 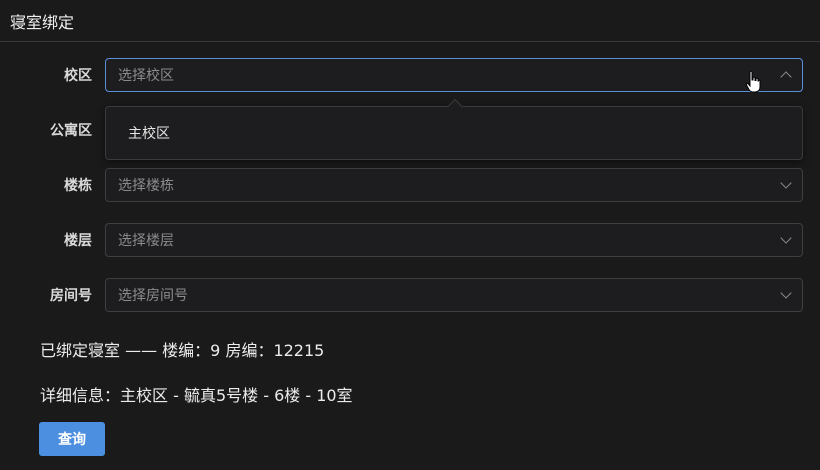 I want to click on dropdown-option-main-campus: 主校区, so click(x=454, y=133).